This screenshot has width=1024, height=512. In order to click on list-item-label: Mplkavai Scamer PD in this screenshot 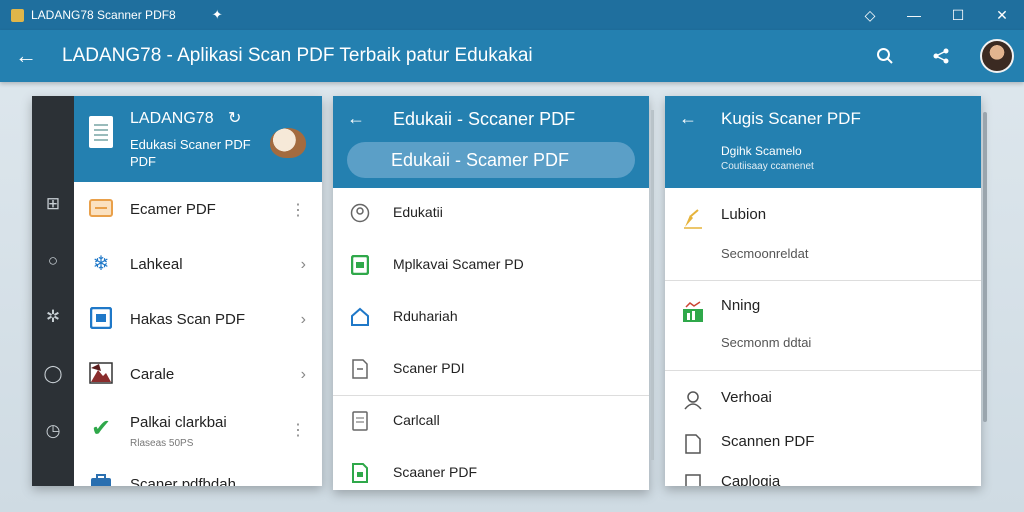, I will do `click(458, 264)`.